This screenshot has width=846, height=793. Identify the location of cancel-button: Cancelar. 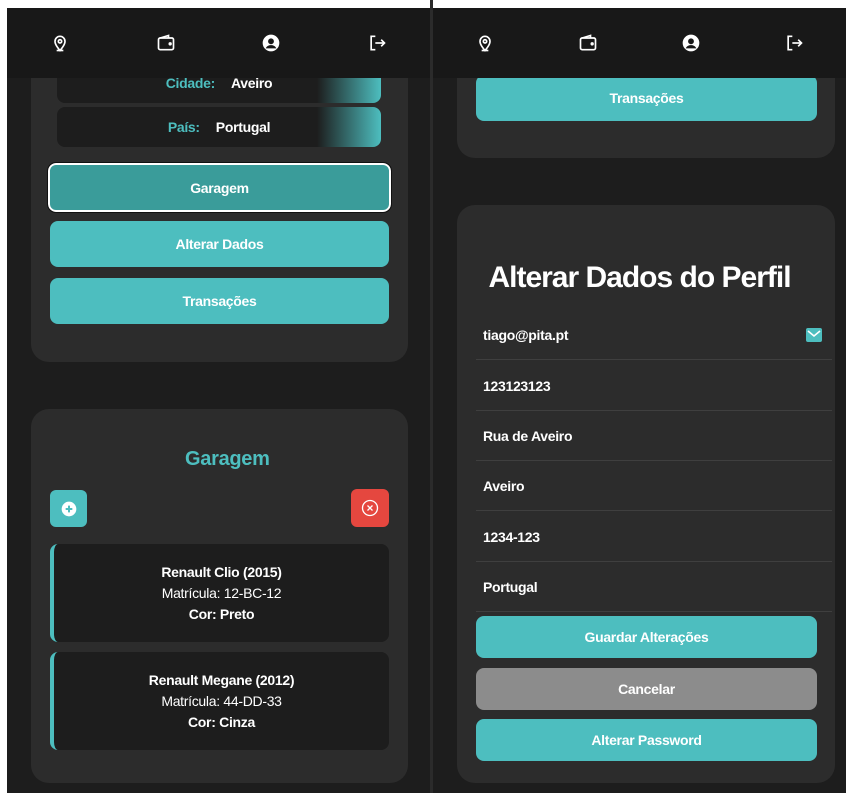
(646, 689).